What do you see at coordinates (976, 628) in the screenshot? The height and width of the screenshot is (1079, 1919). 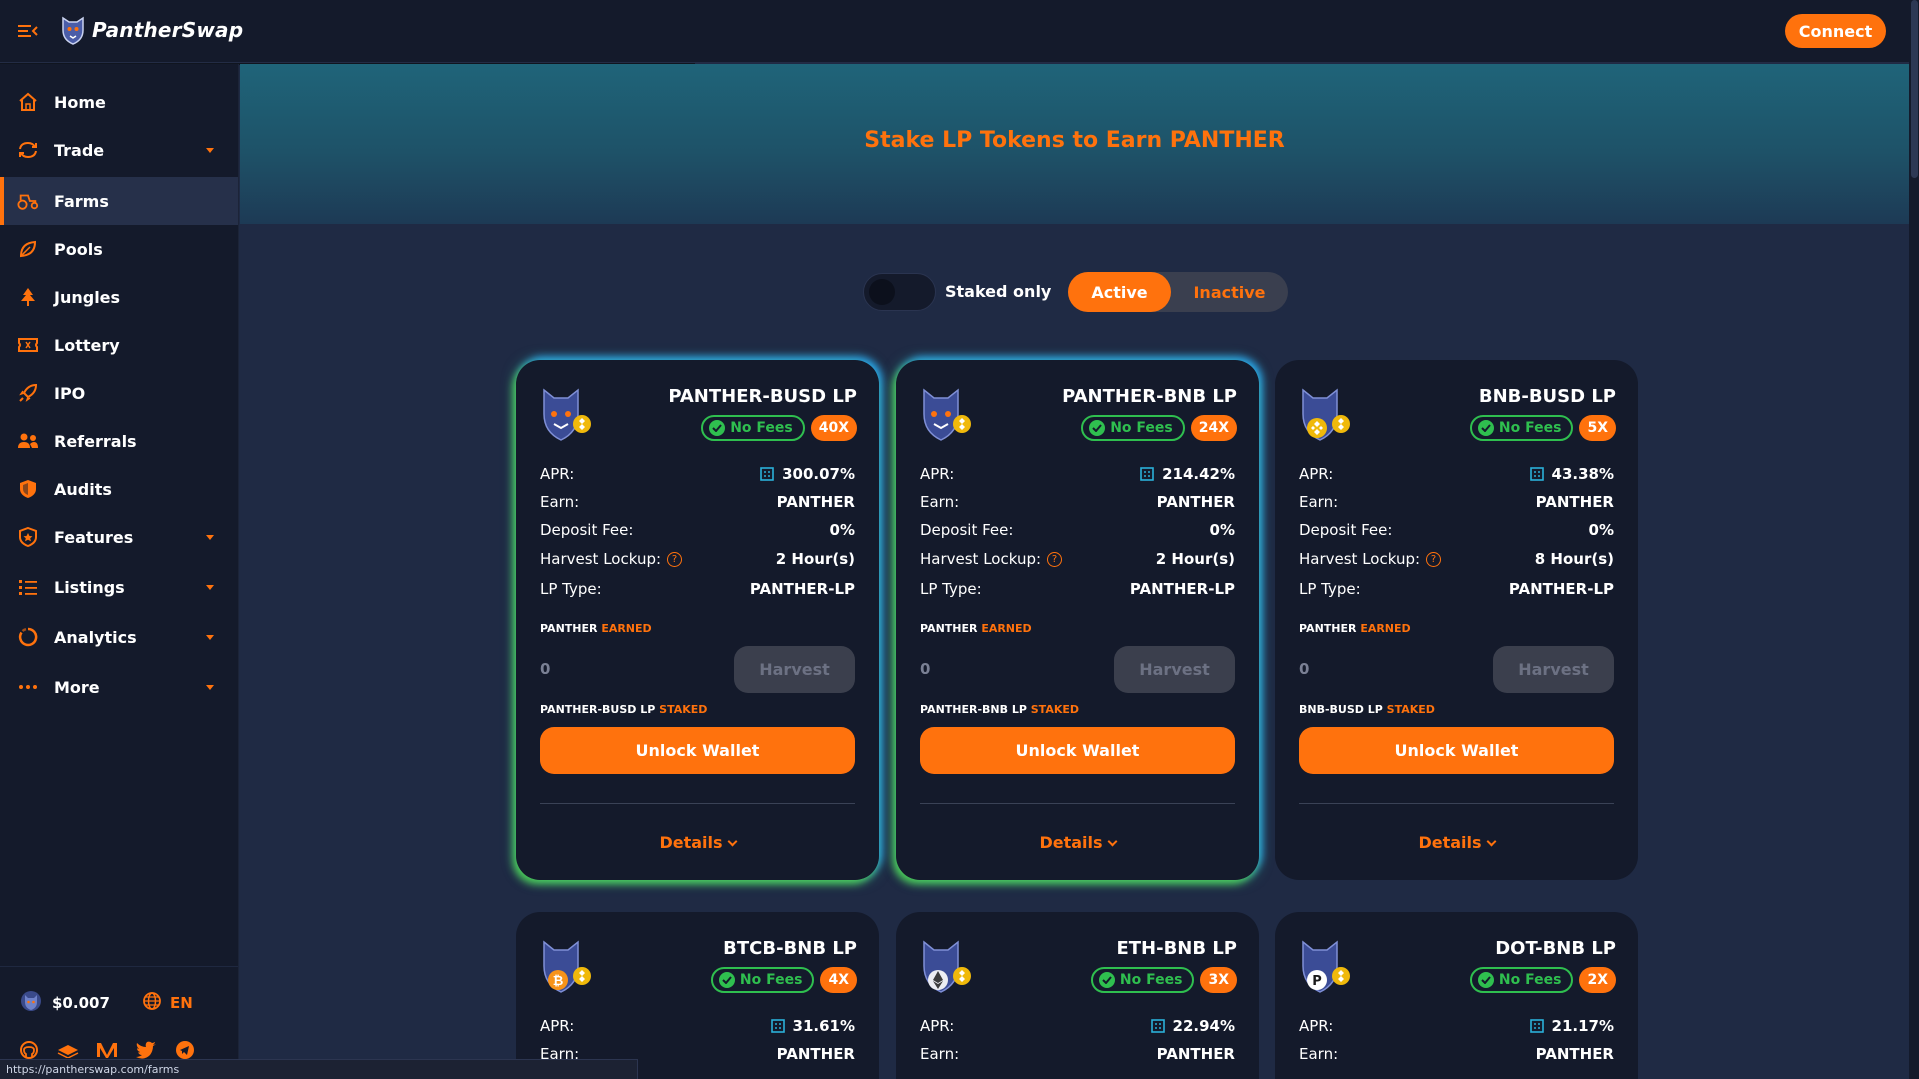 I see `earned-heading: PANTHER EARNED` at bounding box center [976, 628].